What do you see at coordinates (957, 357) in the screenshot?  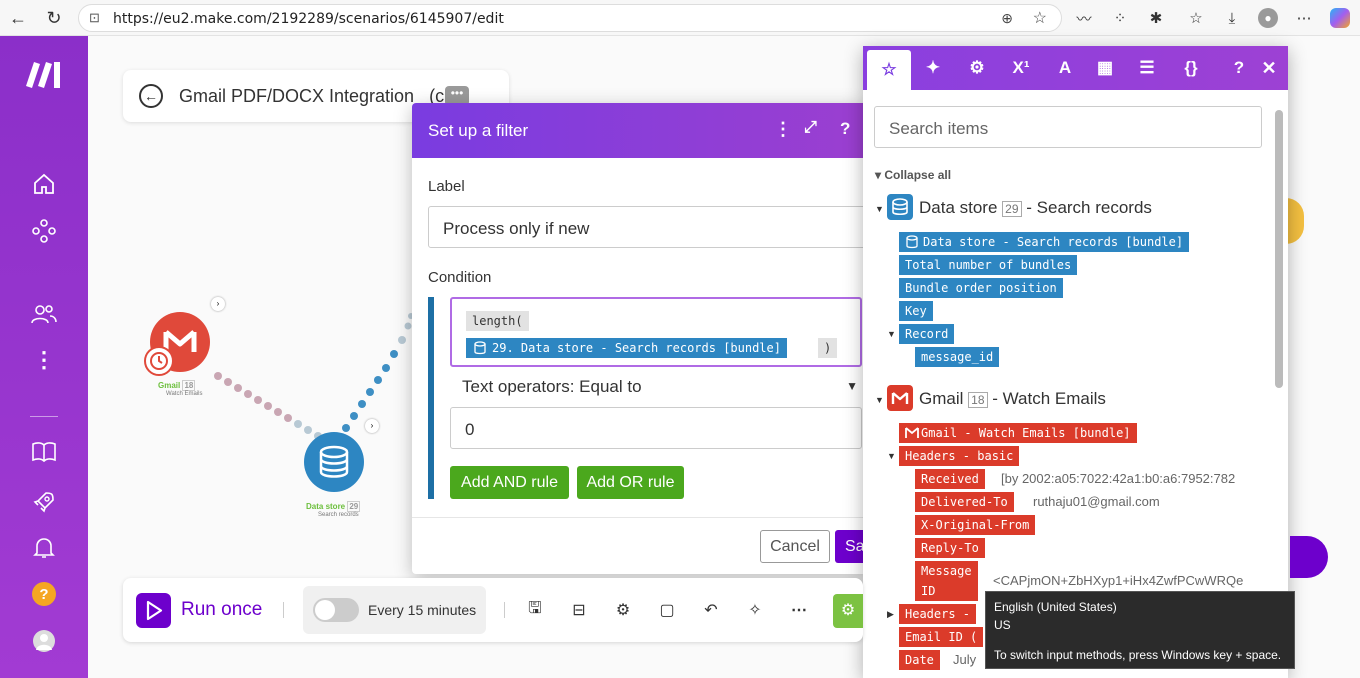 I see `message-id-item: message_id` at bounding box center [957, 357].